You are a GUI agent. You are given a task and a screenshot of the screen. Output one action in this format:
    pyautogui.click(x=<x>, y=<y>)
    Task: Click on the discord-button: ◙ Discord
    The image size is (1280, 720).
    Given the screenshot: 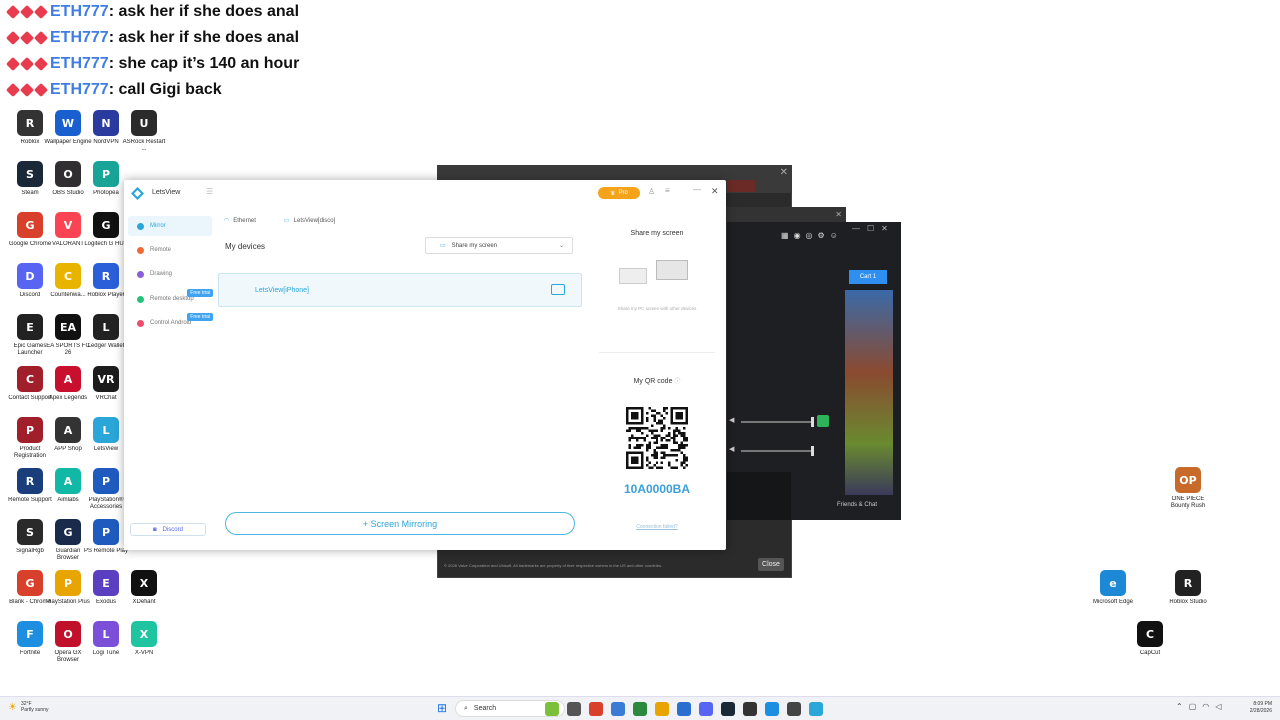 What is the action you would take?
    pyautogui.click(x=168, y=529)
    